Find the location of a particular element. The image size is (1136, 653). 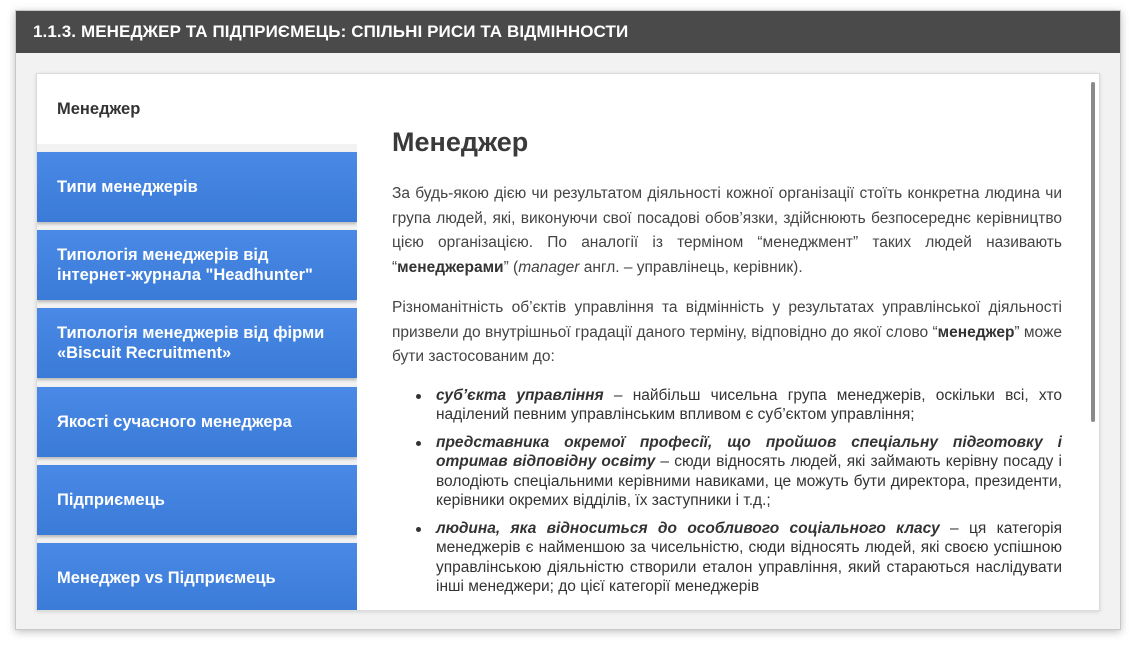

sidebar-item-manager: Менеджер is located at coordinates (197, 109).